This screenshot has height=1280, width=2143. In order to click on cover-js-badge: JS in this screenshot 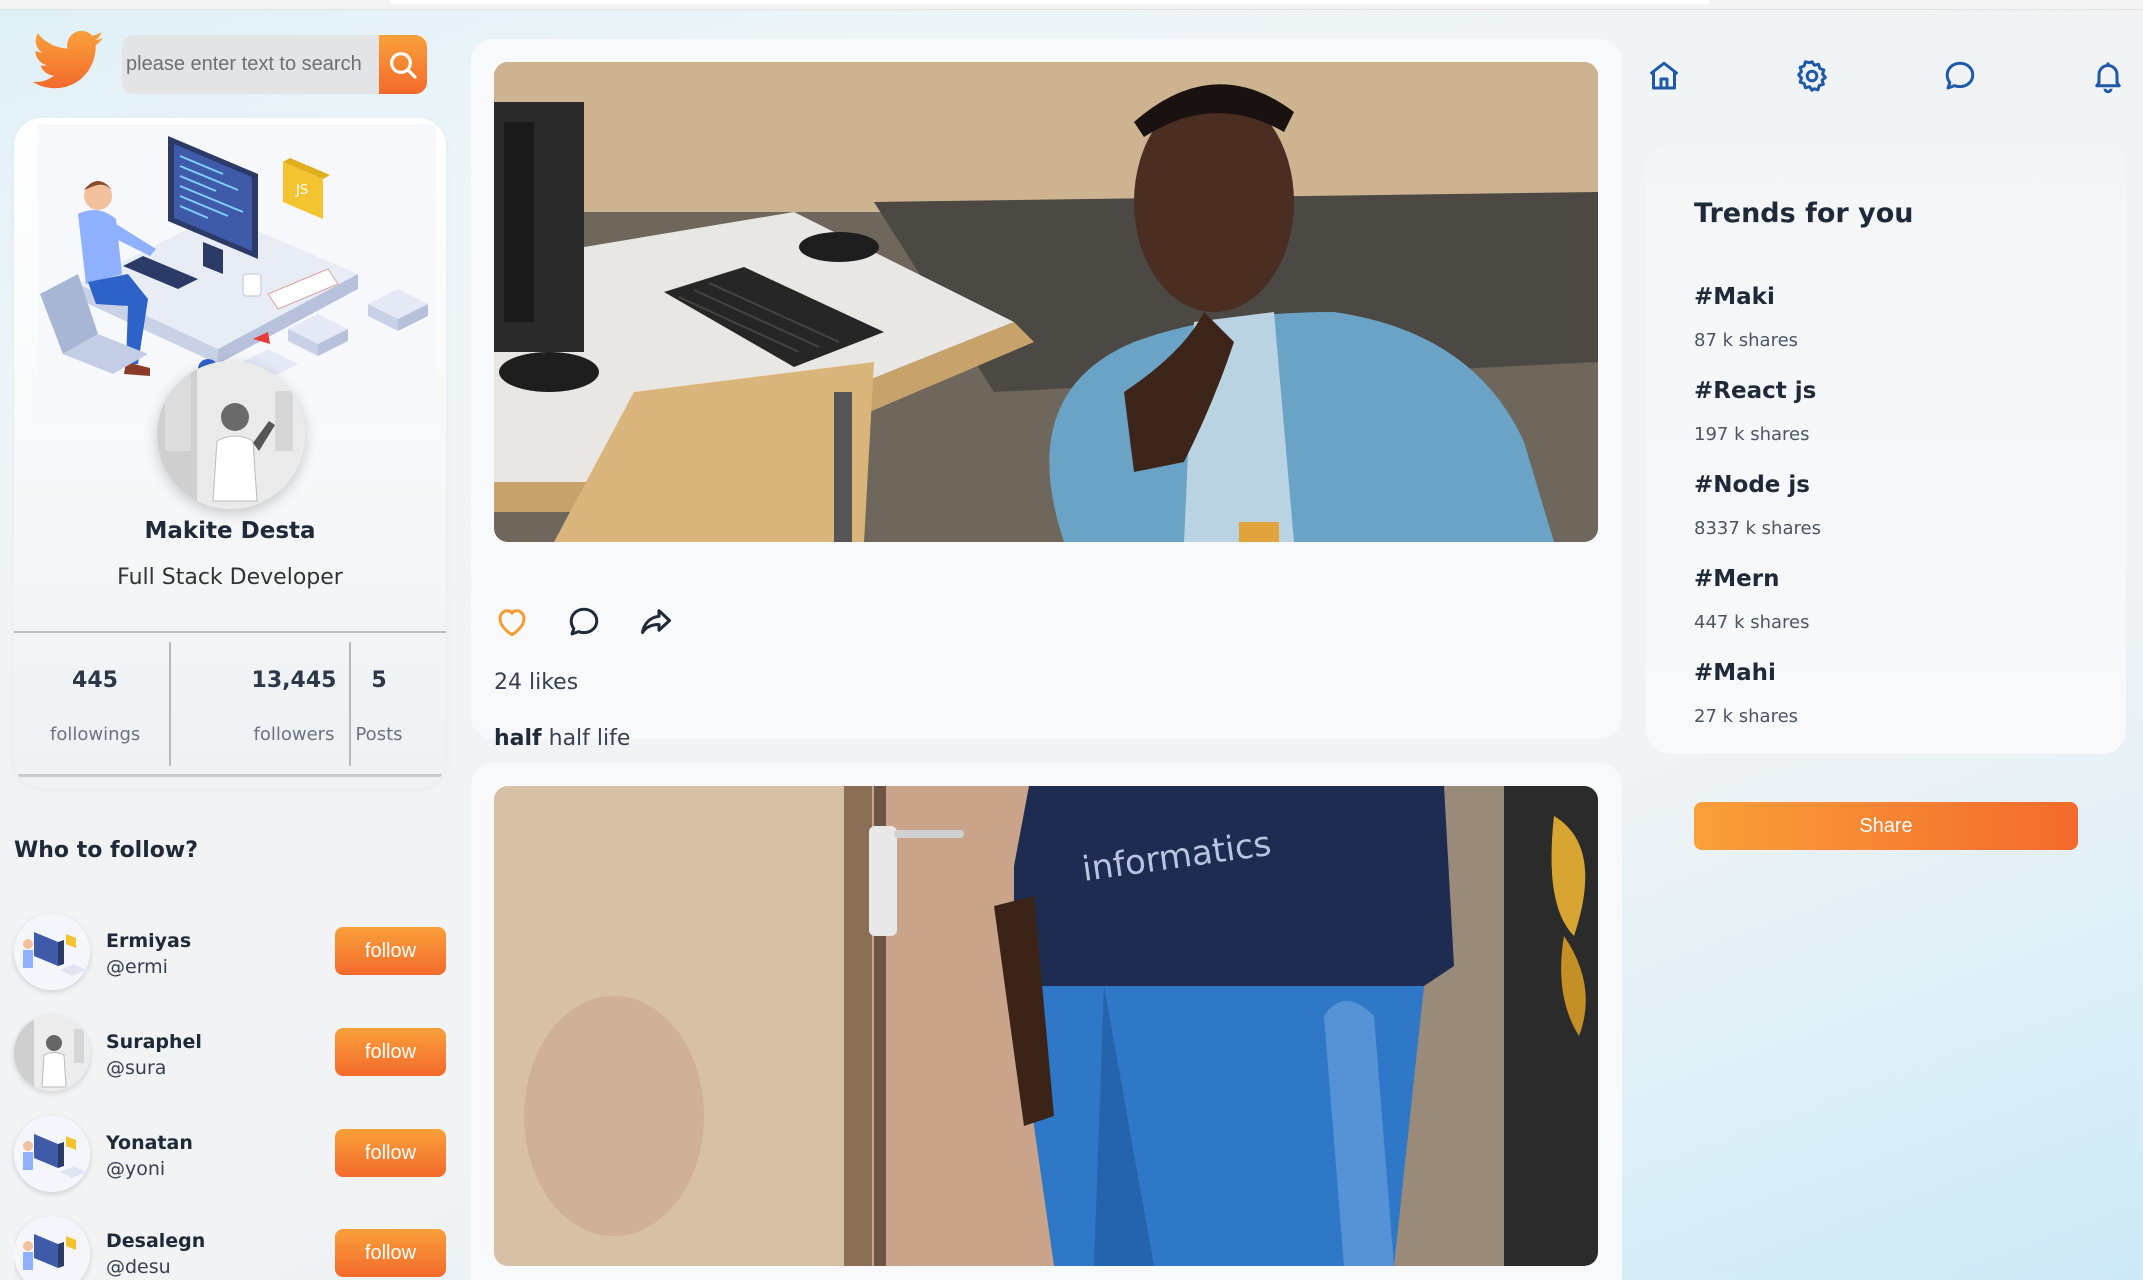, I will do `click(301, 190)`.